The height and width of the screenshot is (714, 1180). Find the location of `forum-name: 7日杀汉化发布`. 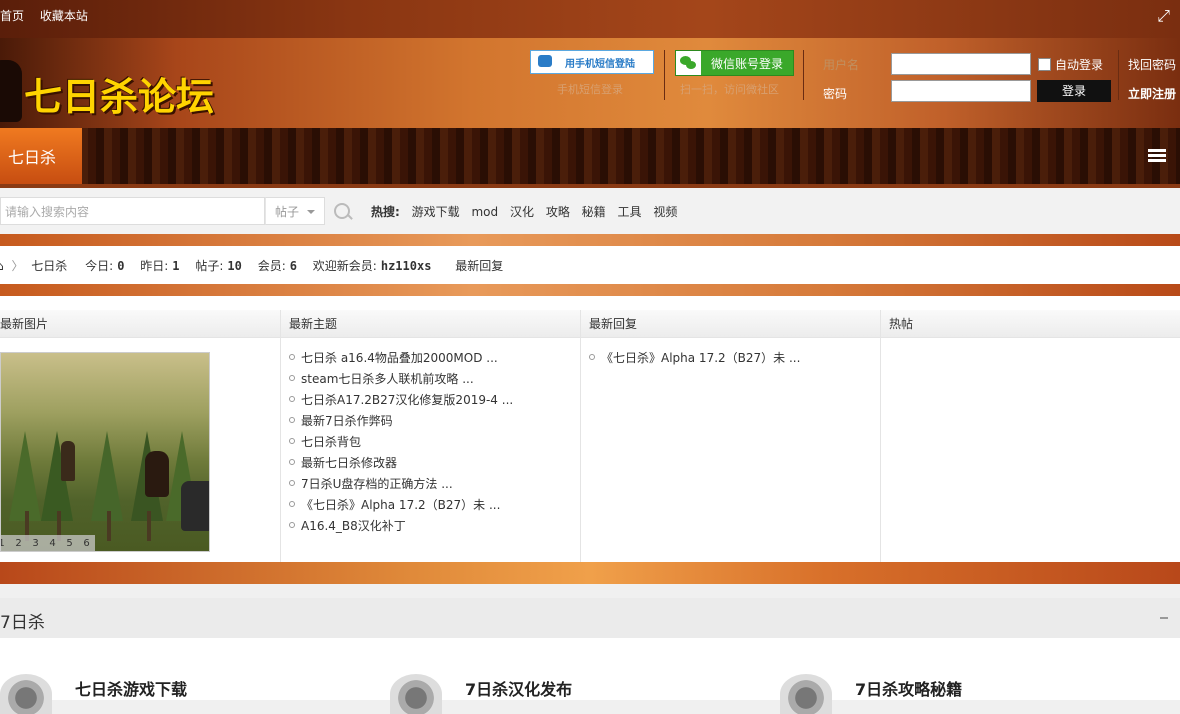

forum-name: 7日杀汉化发布 is located at coordinates (518, 688).